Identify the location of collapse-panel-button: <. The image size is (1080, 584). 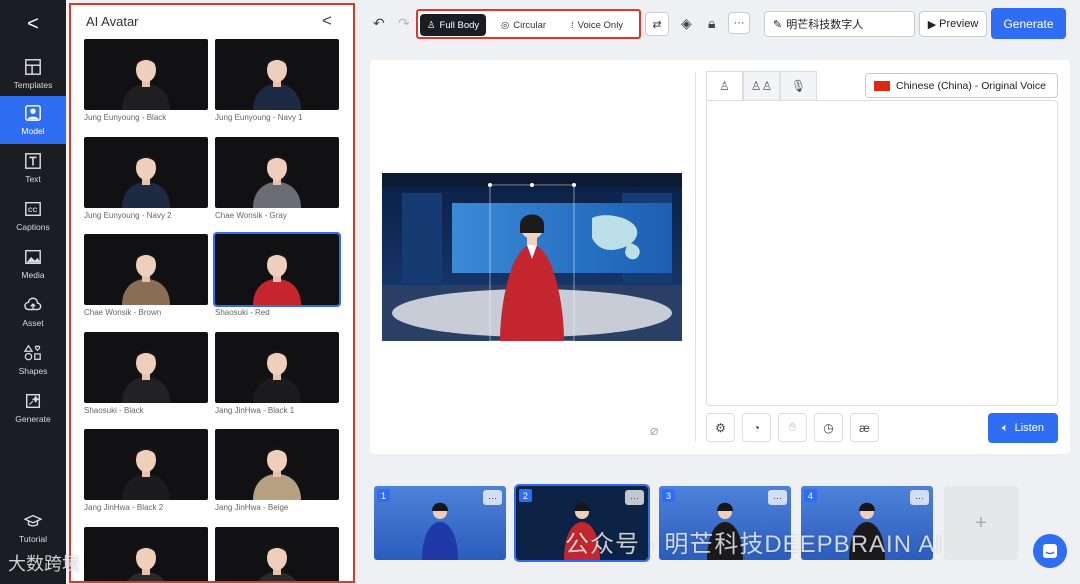
(327, 21).